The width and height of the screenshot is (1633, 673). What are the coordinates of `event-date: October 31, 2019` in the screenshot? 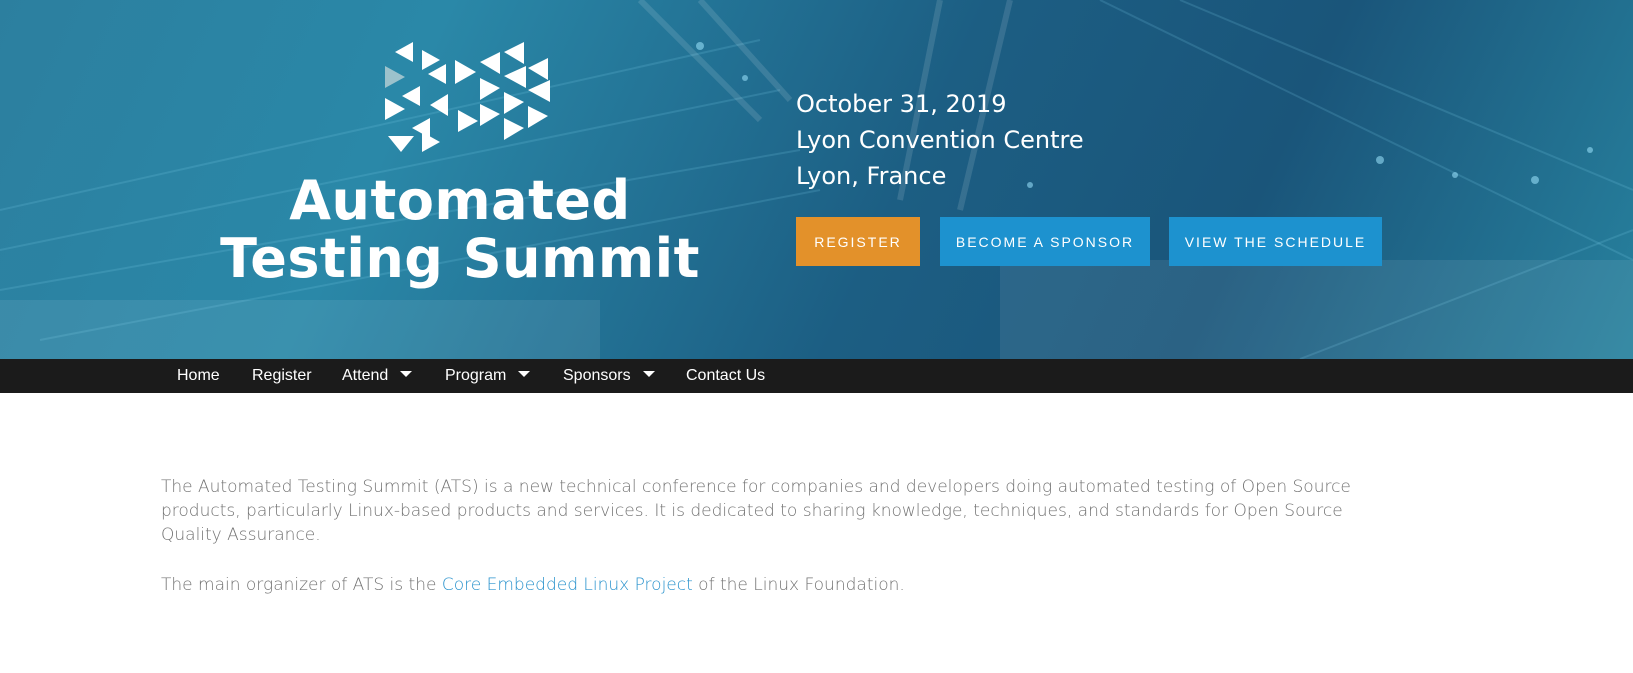 It's located at (901, 104).